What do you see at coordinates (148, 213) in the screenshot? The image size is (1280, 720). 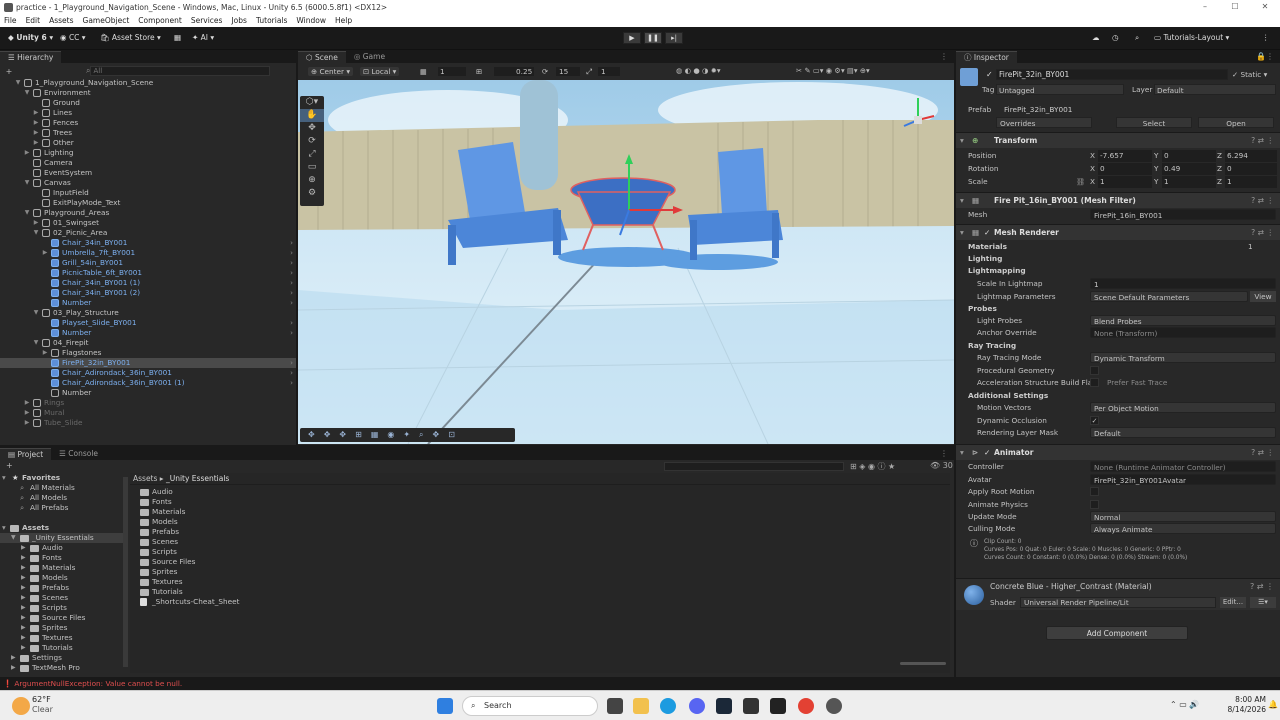 I see `hierarchy-item: ▼ Playground_Areas` at bounding box center [148, 213].